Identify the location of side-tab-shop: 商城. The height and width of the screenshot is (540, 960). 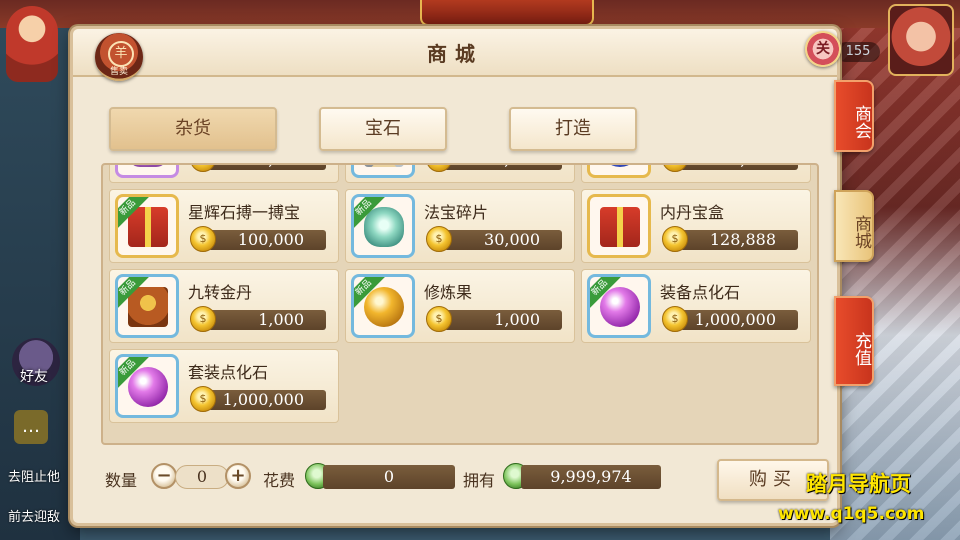
(854, 226).